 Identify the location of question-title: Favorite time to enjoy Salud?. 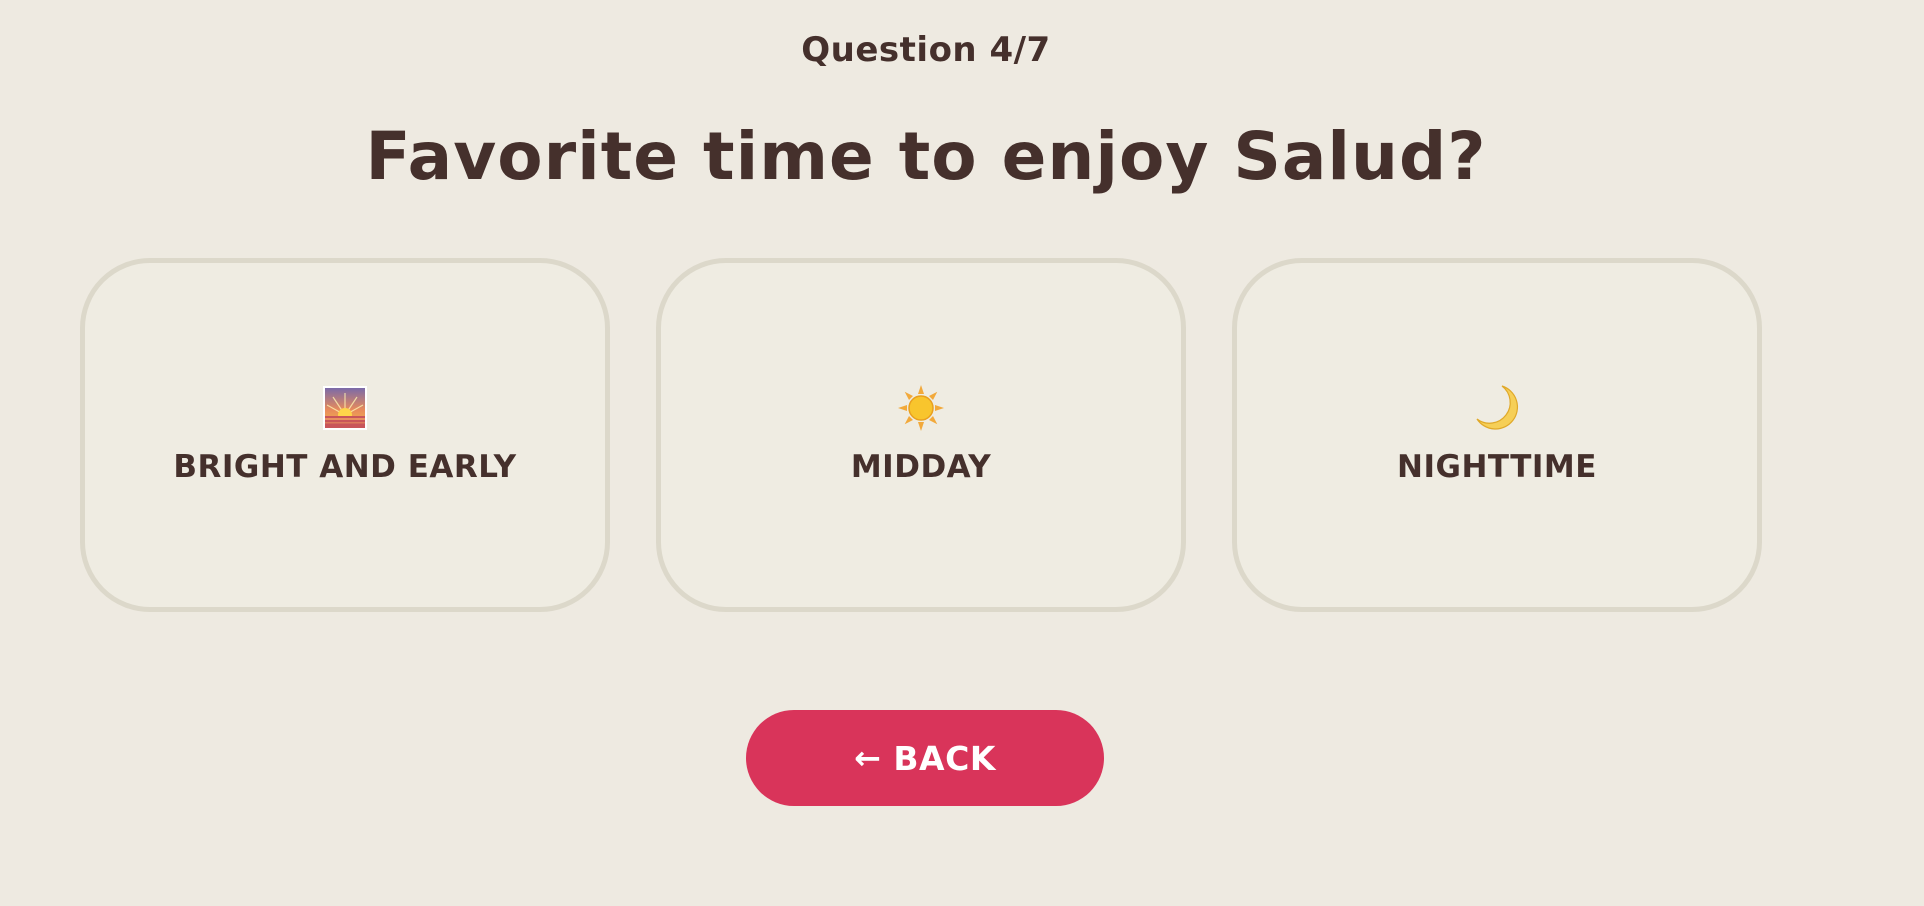
(926, 156).